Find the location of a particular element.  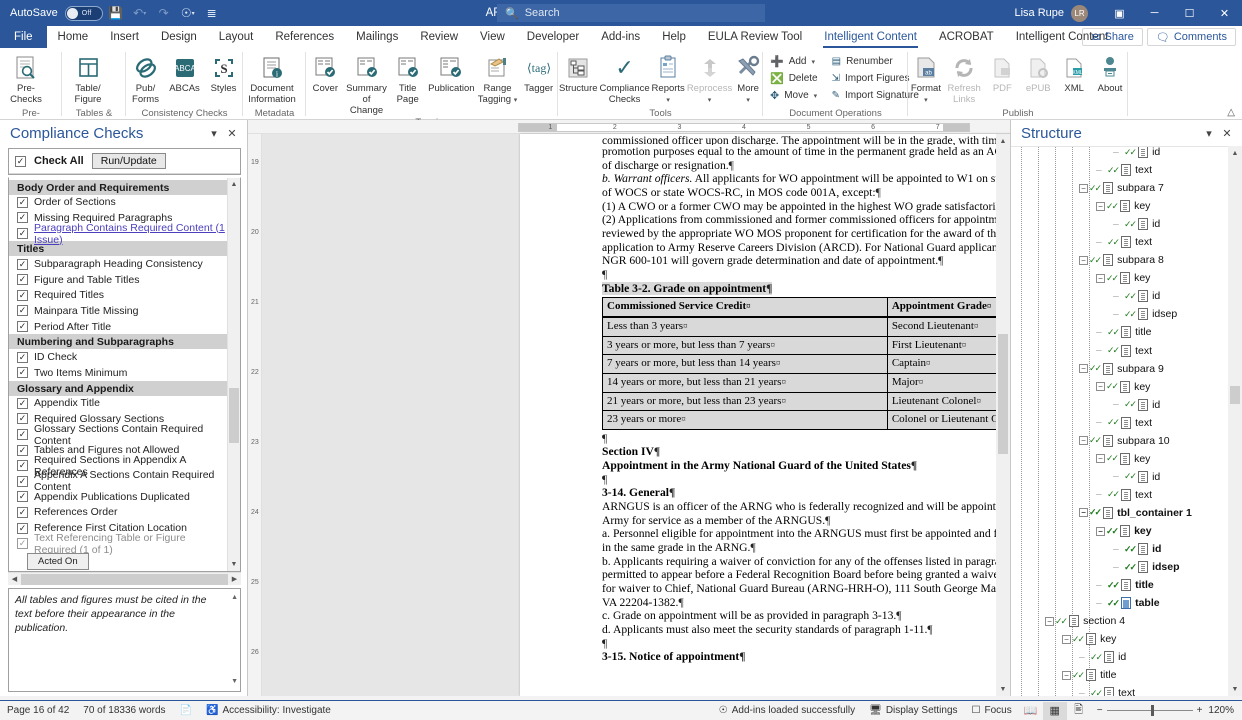

add-button: ➕ Add ▾ is located at coordinates (794, 61).